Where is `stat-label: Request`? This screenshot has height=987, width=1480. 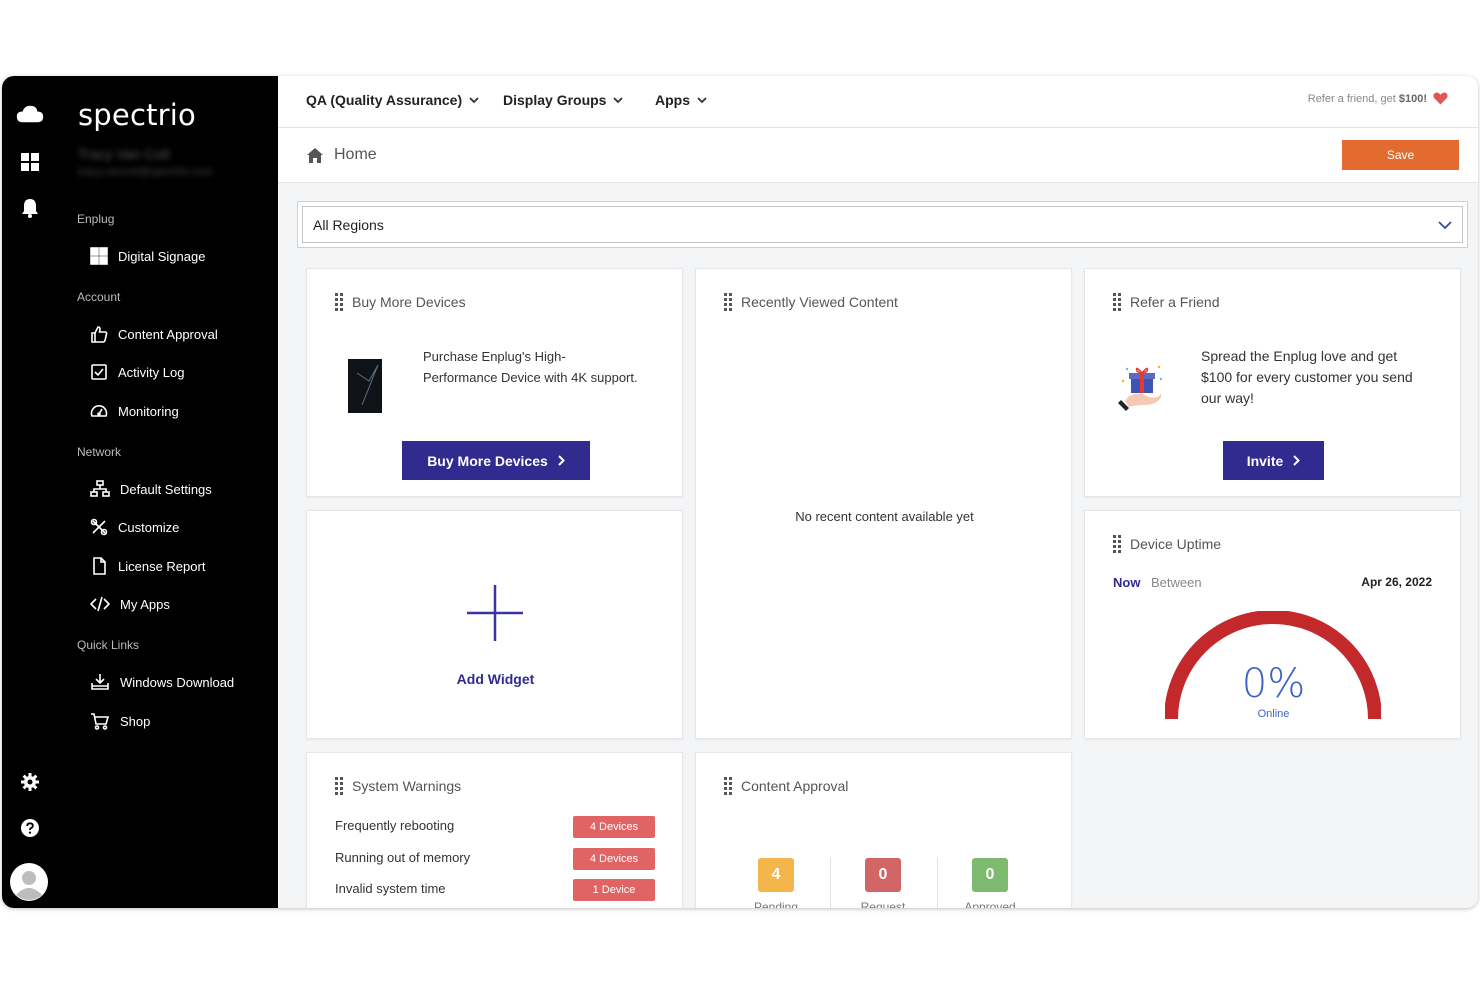
stat-label: Request is located at coordinates (883, 904).